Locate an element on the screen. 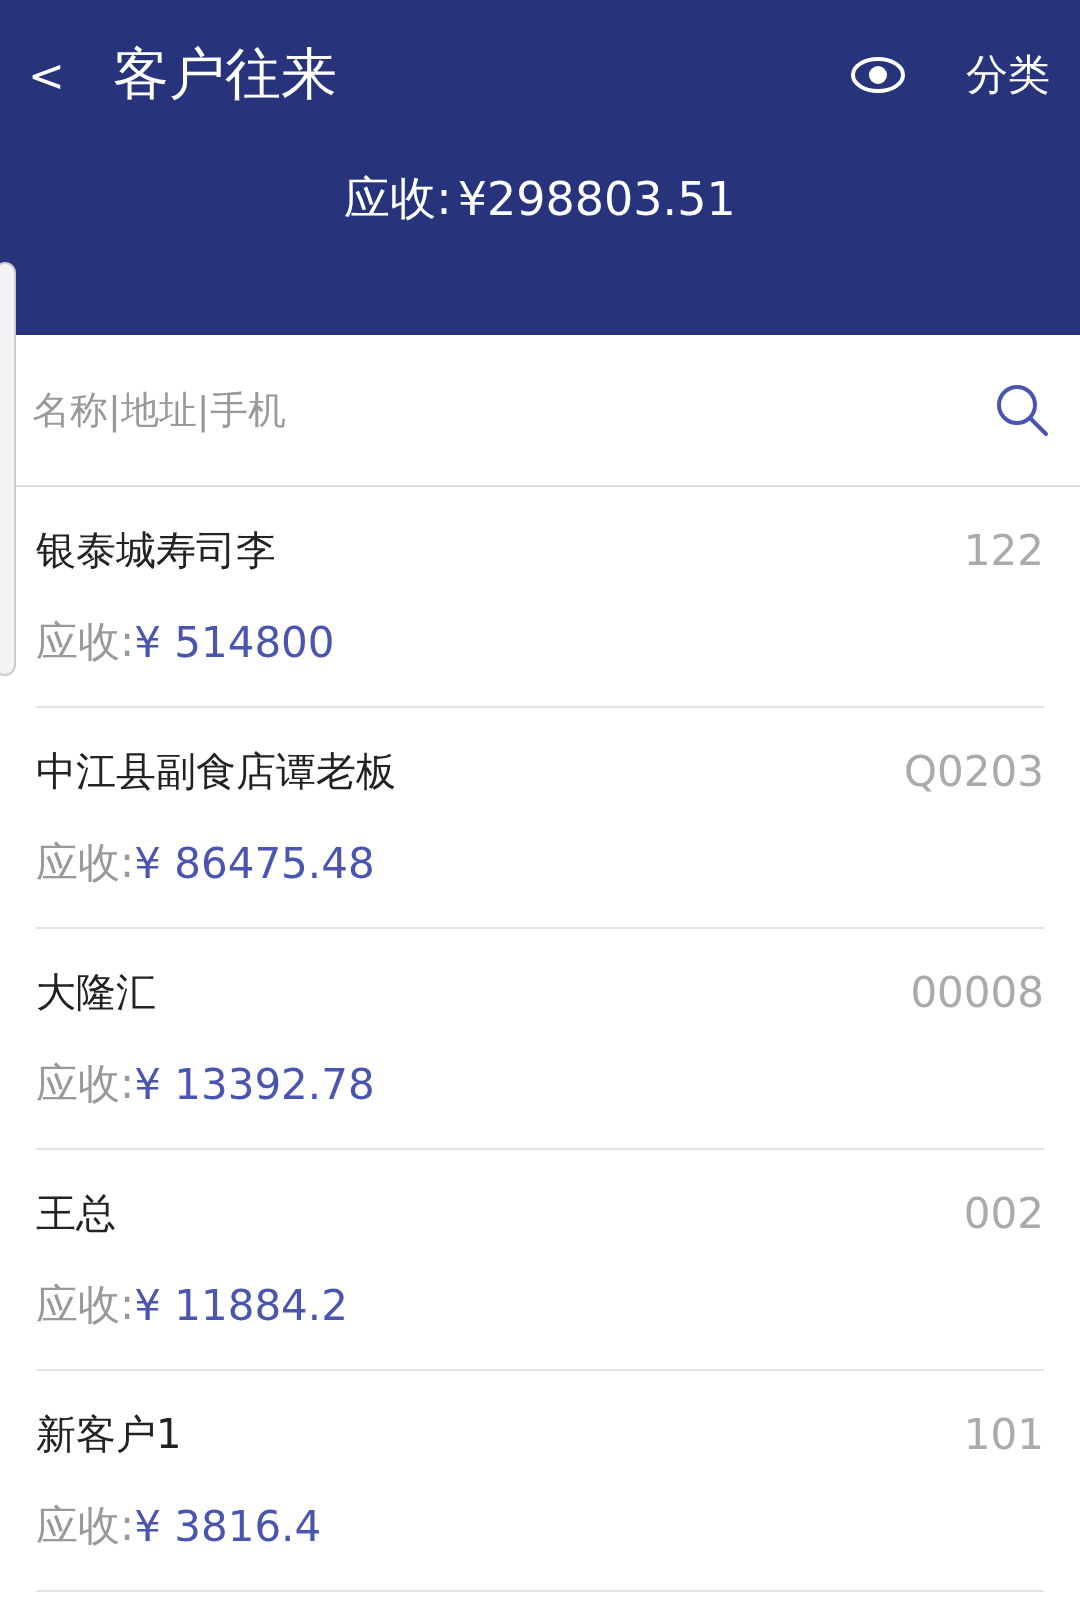  receivable-amount: ¥ 11884.2 is located at coordinates (241, 1305).